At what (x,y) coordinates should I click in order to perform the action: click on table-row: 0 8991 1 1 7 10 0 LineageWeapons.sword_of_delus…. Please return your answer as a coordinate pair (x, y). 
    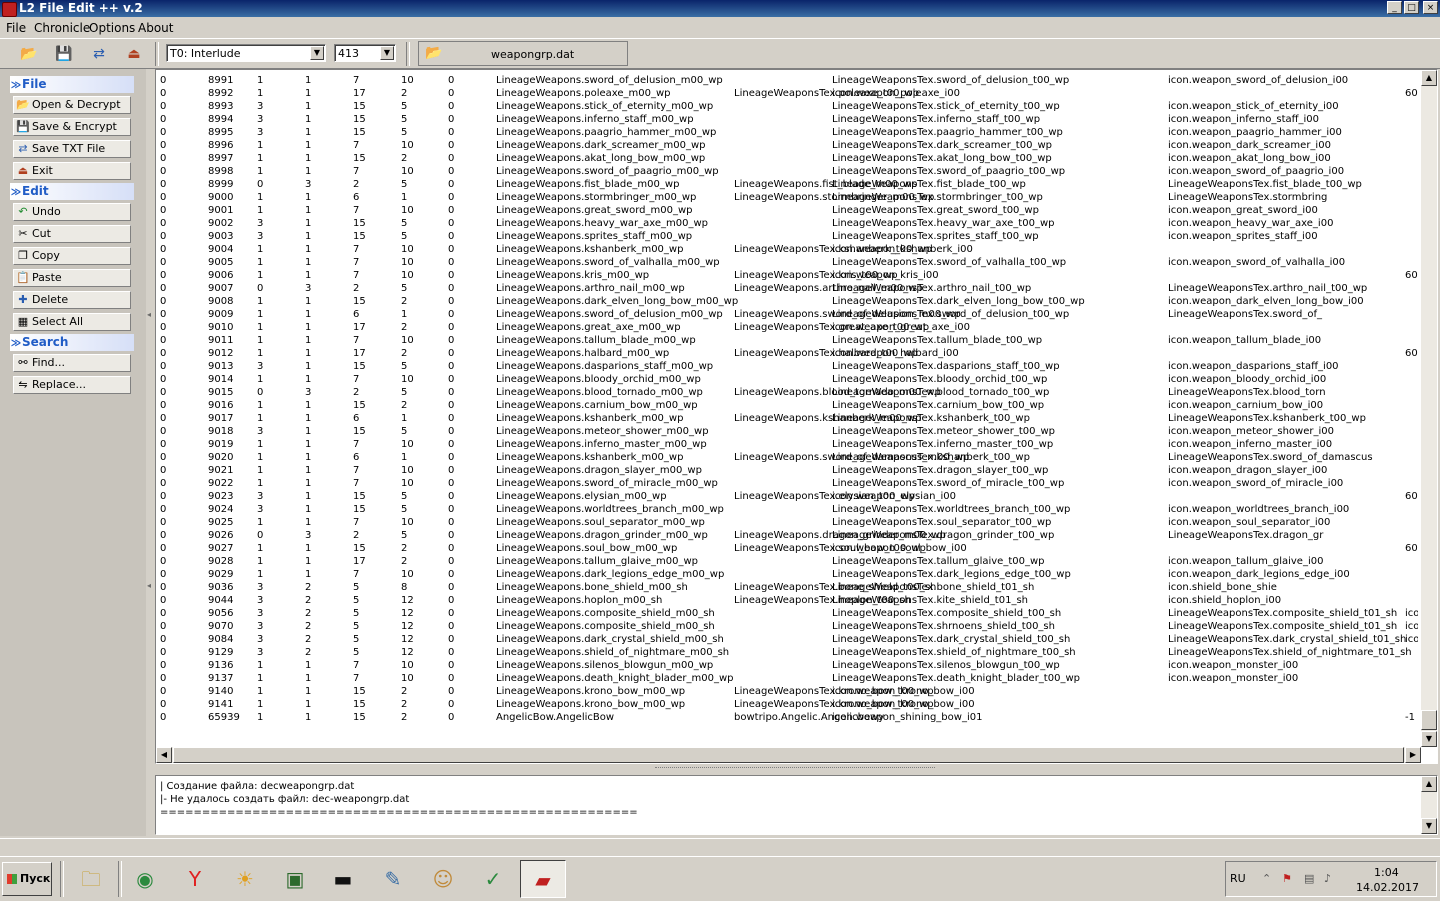
    Looking at the image, I should click on (789, 80).